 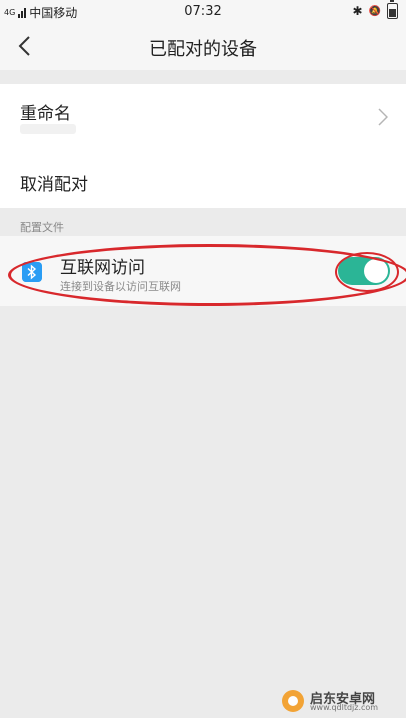 What do you see at coordinates (293, 701) in the screenshot?
I see `watermark-logo-icon` at bounding box center [293, 701].